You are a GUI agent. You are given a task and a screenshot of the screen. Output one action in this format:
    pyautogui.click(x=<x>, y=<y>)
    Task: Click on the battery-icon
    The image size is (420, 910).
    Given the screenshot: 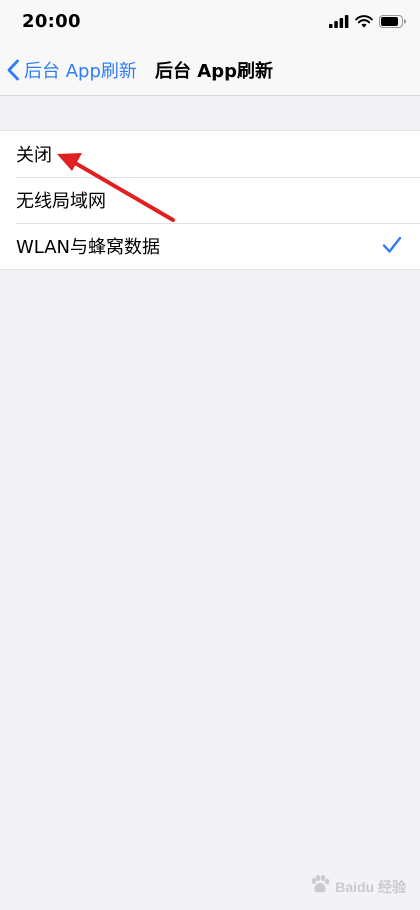 What is the action you would take?
    pyautogui.click(x=393, y=22)
    